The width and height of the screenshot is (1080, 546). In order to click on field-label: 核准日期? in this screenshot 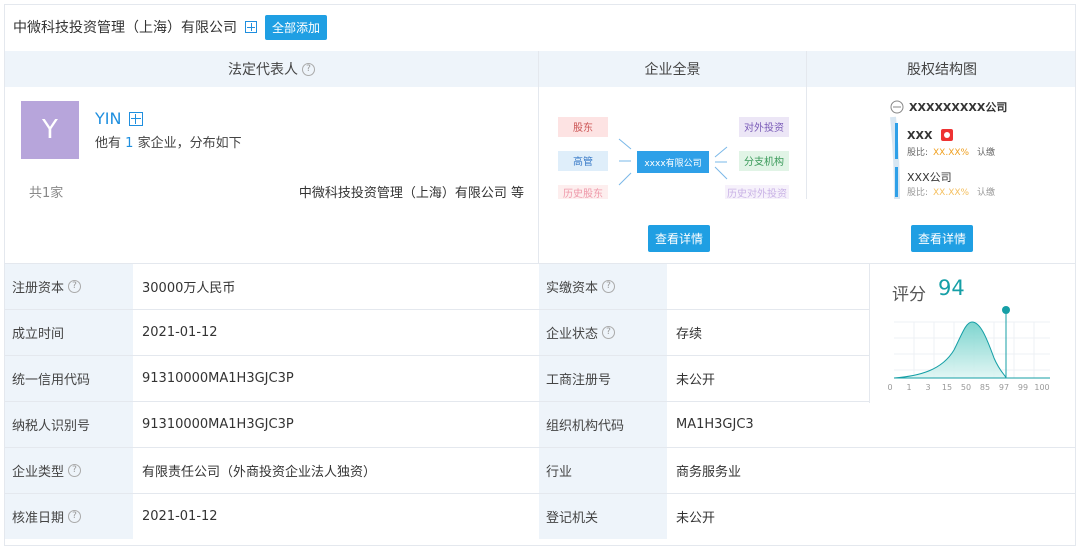, I will do `click(69, 516)`.